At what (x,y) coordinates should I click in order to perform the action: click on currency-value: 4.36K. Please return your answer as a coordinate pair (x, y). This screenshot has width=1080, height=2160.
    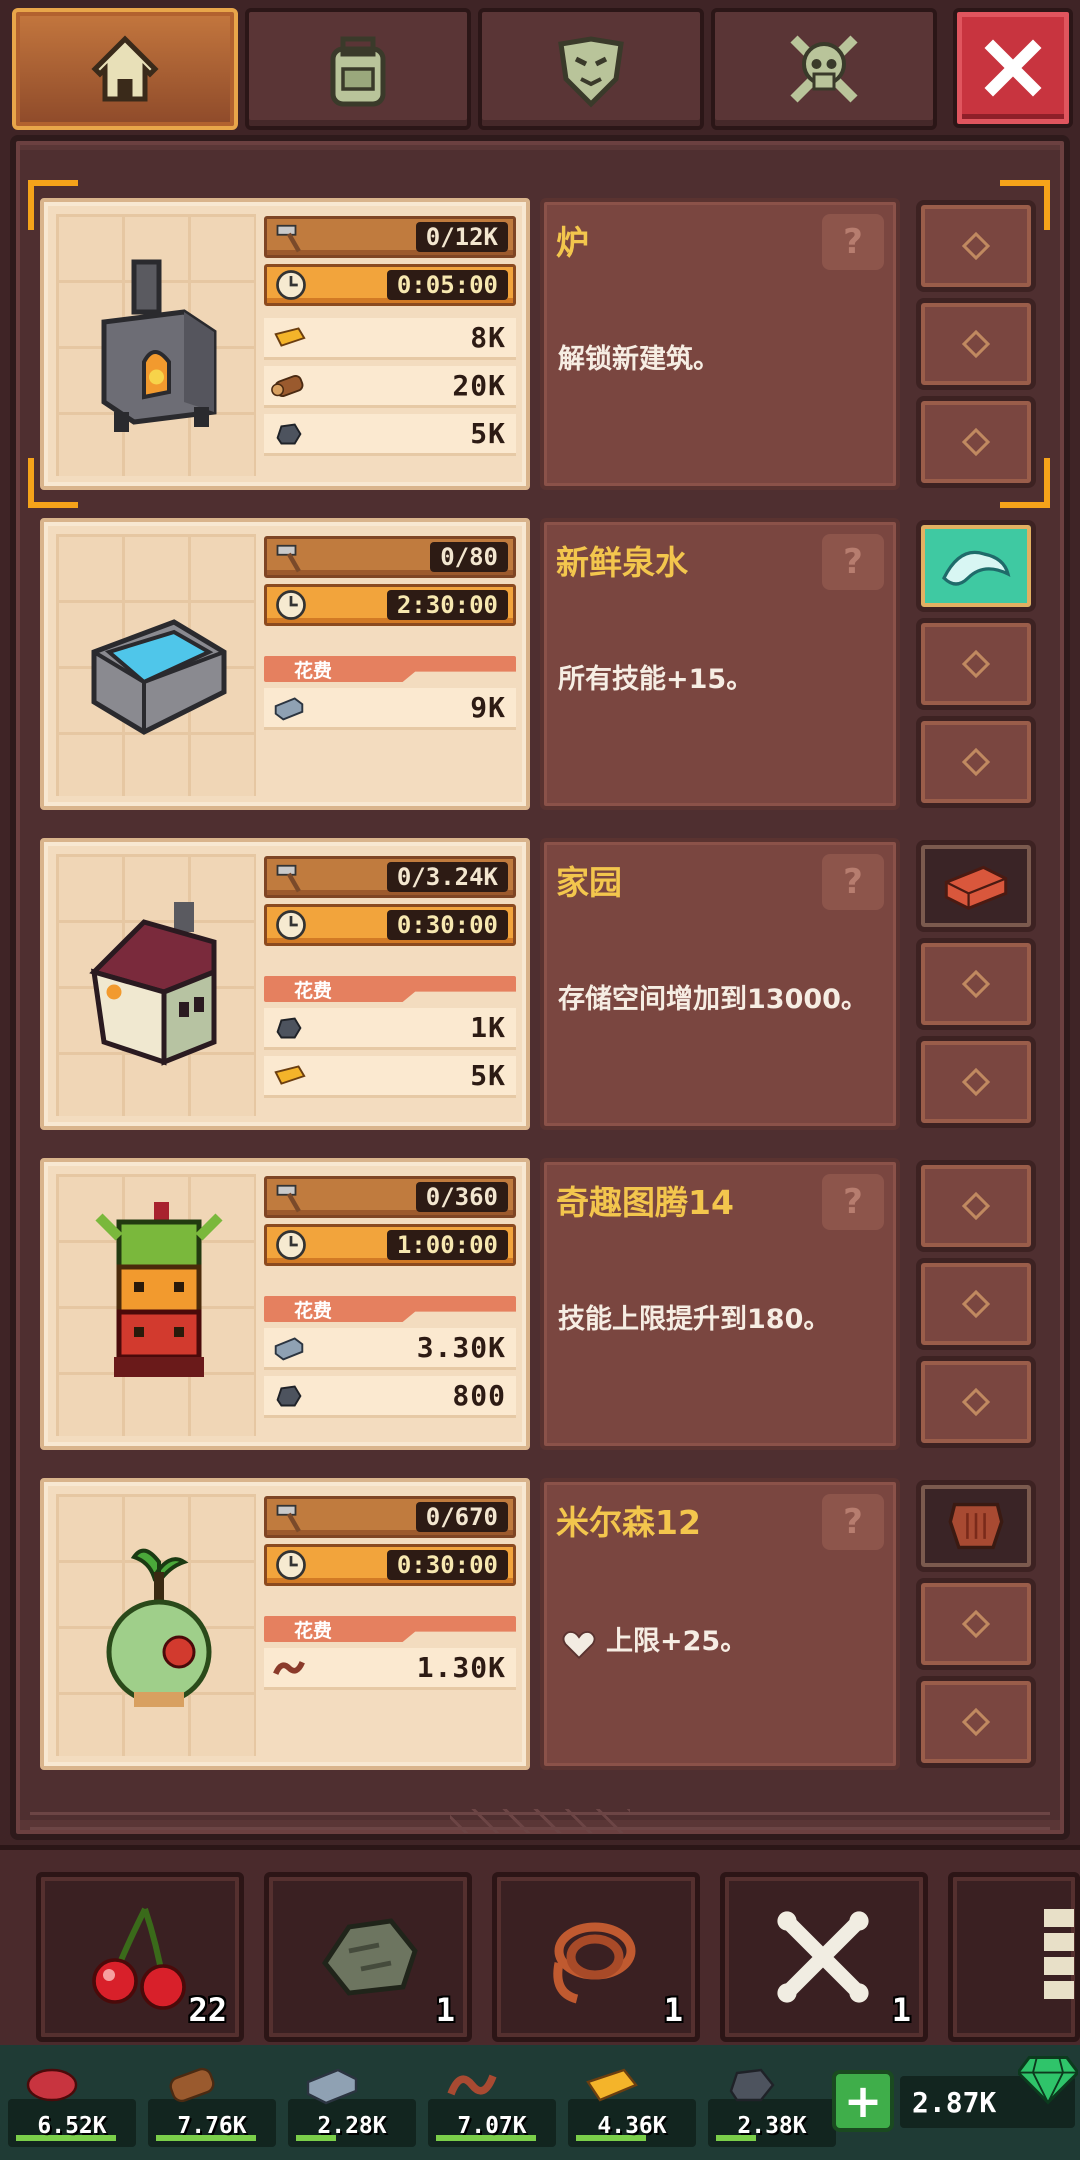
    Looking at the image, I should click on (632, 2126).